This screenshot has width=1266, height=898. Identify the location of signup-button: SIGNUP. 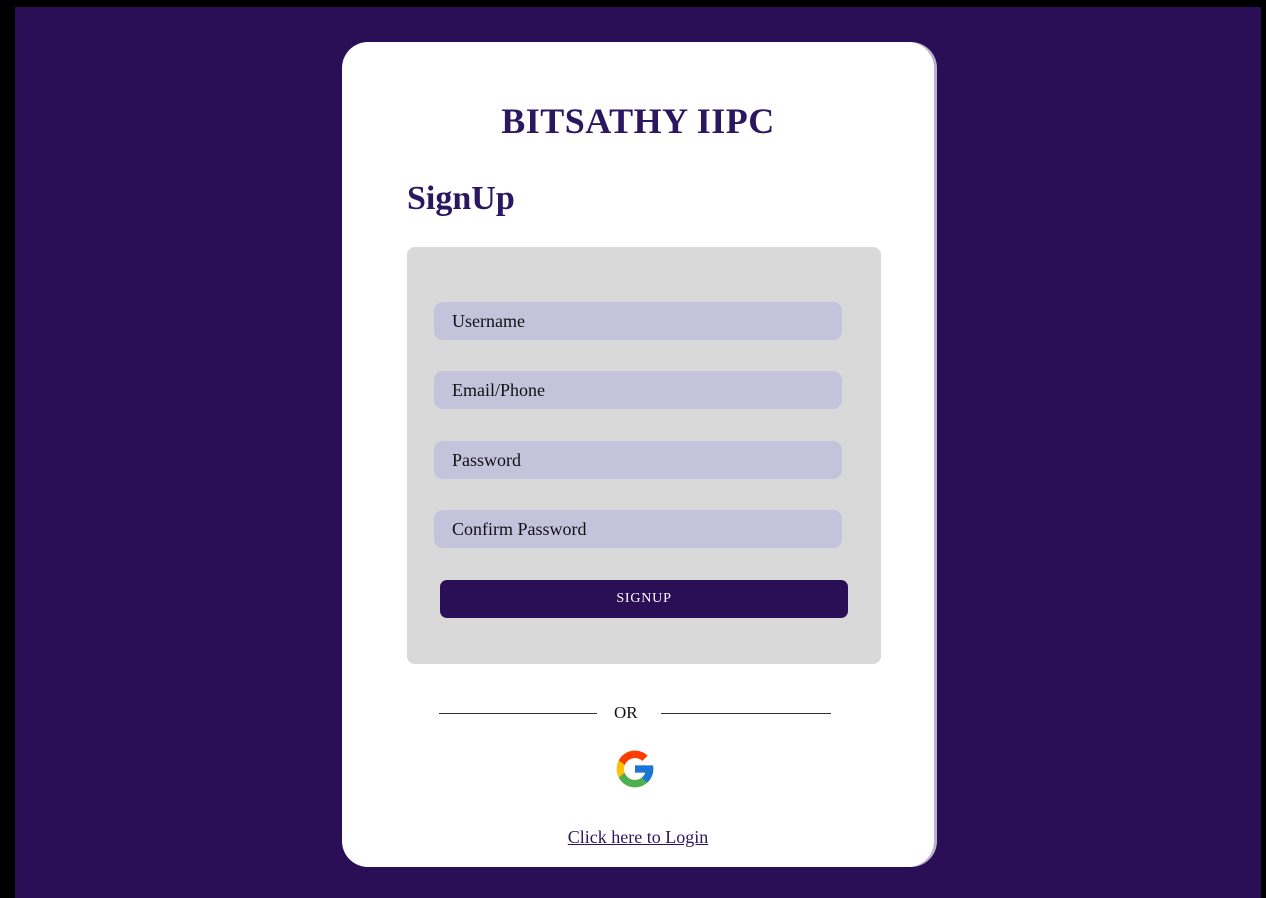
(644, 599).